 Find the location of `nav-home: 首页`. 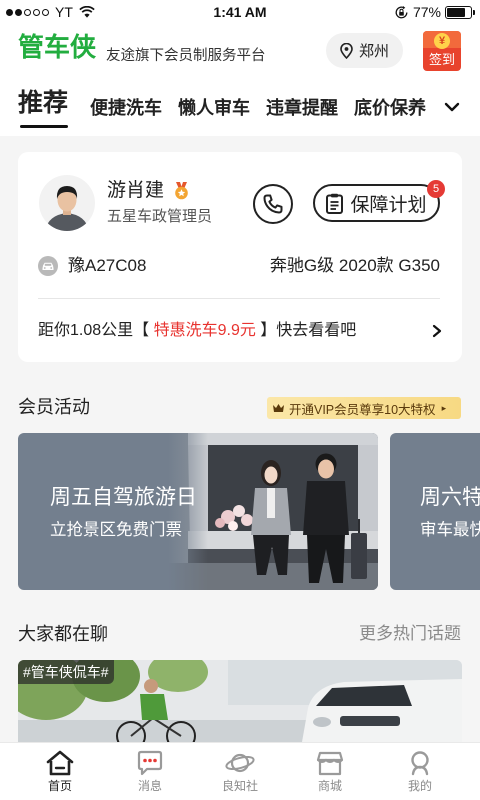

nav-home: 首页 is located at coordinates (60, 771).